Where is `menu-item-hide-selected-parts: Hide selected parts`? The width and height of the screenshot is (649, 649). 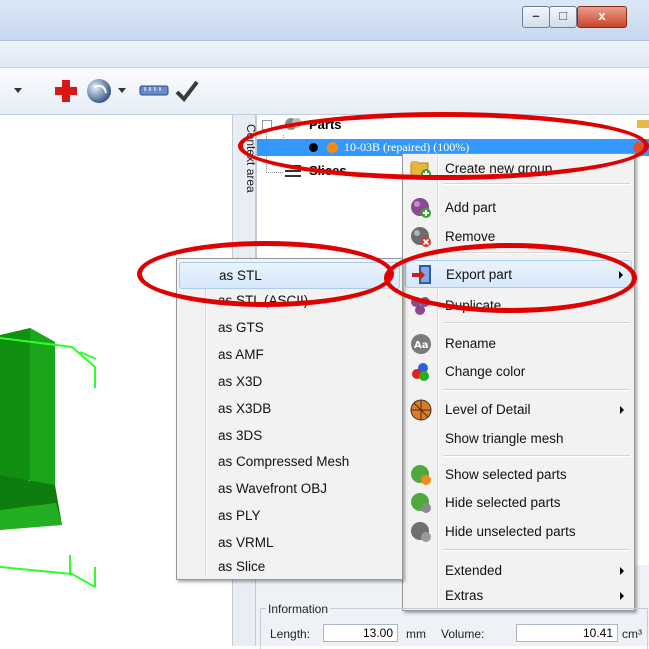
menu-item-hide-selected-parts: Hide selected parts is located at coordinates (518, 503).